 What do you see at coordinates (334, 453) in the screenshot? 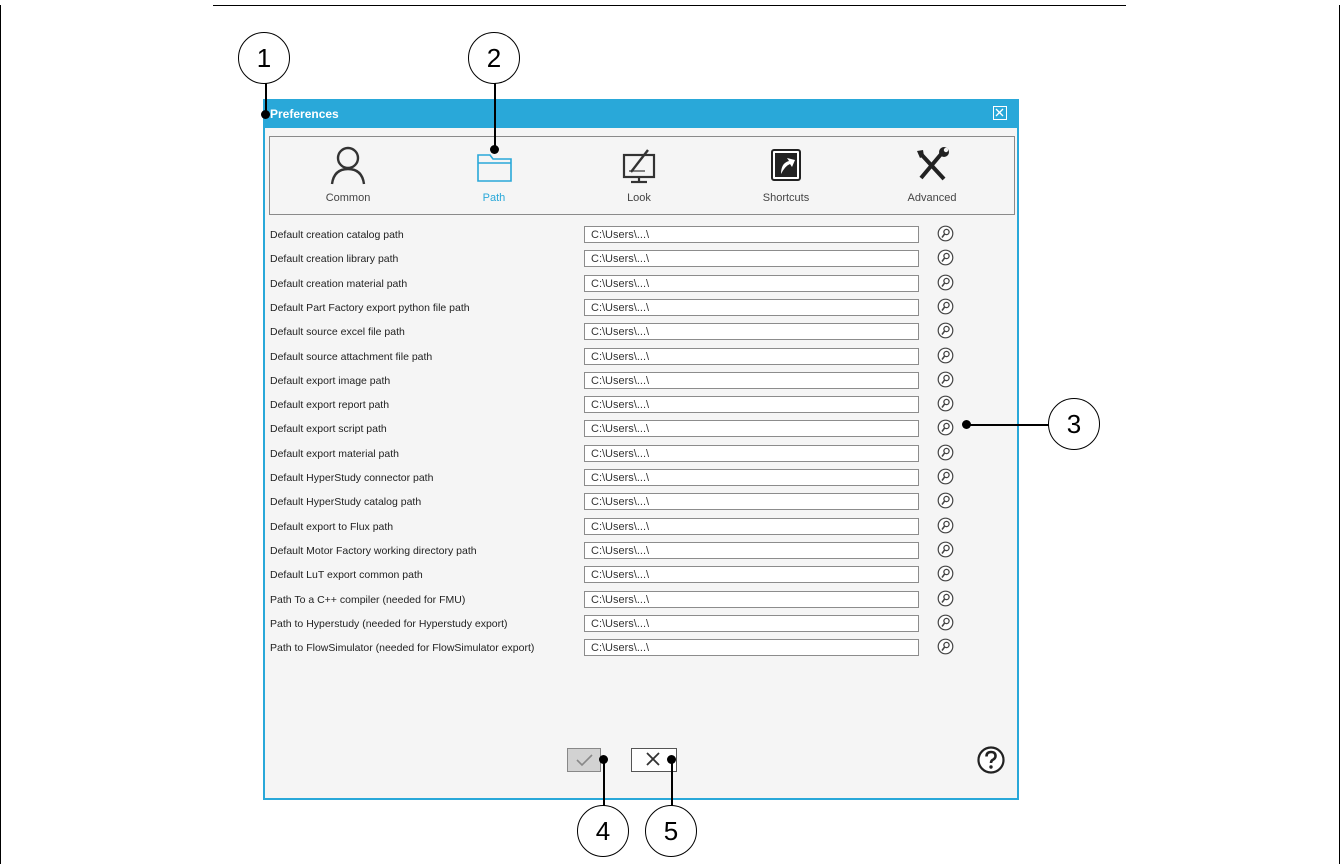
I see `path-label: Default export material path` at bounding box center [334, 453].